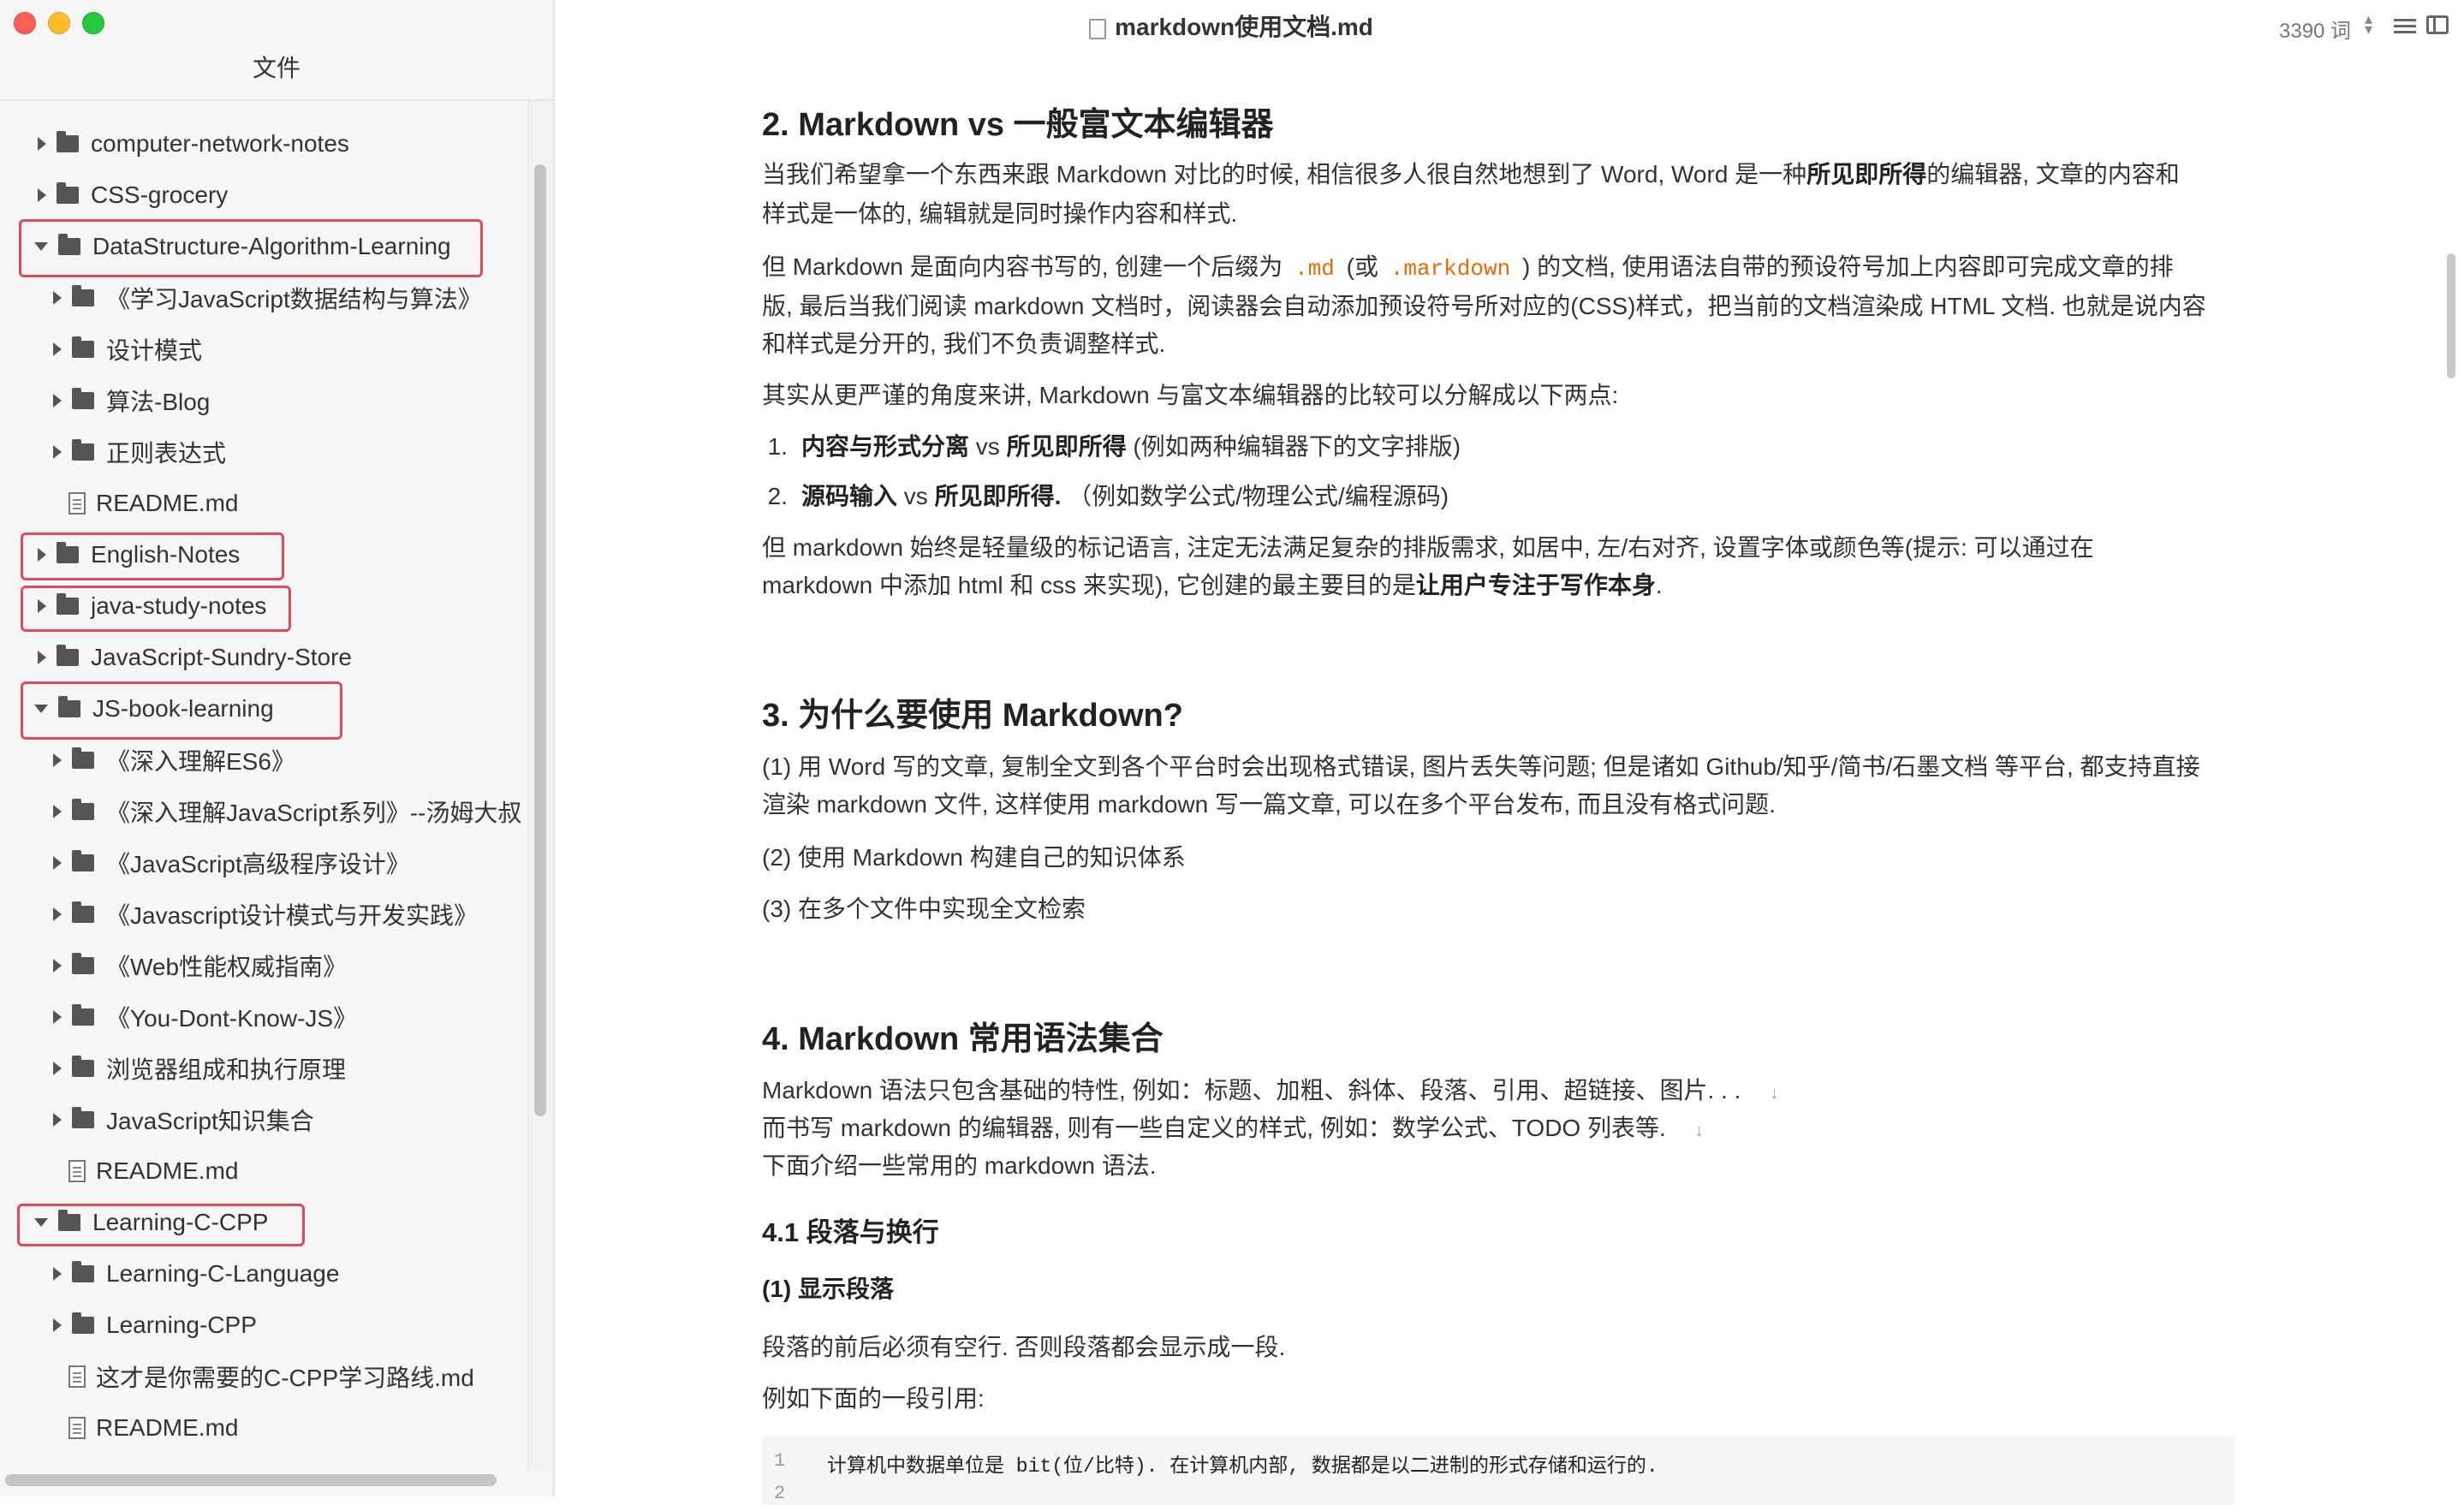  What do you see at coordinates (25, 23) in the screenshot?
I see `close-icon` at bounding box center [25, 23].